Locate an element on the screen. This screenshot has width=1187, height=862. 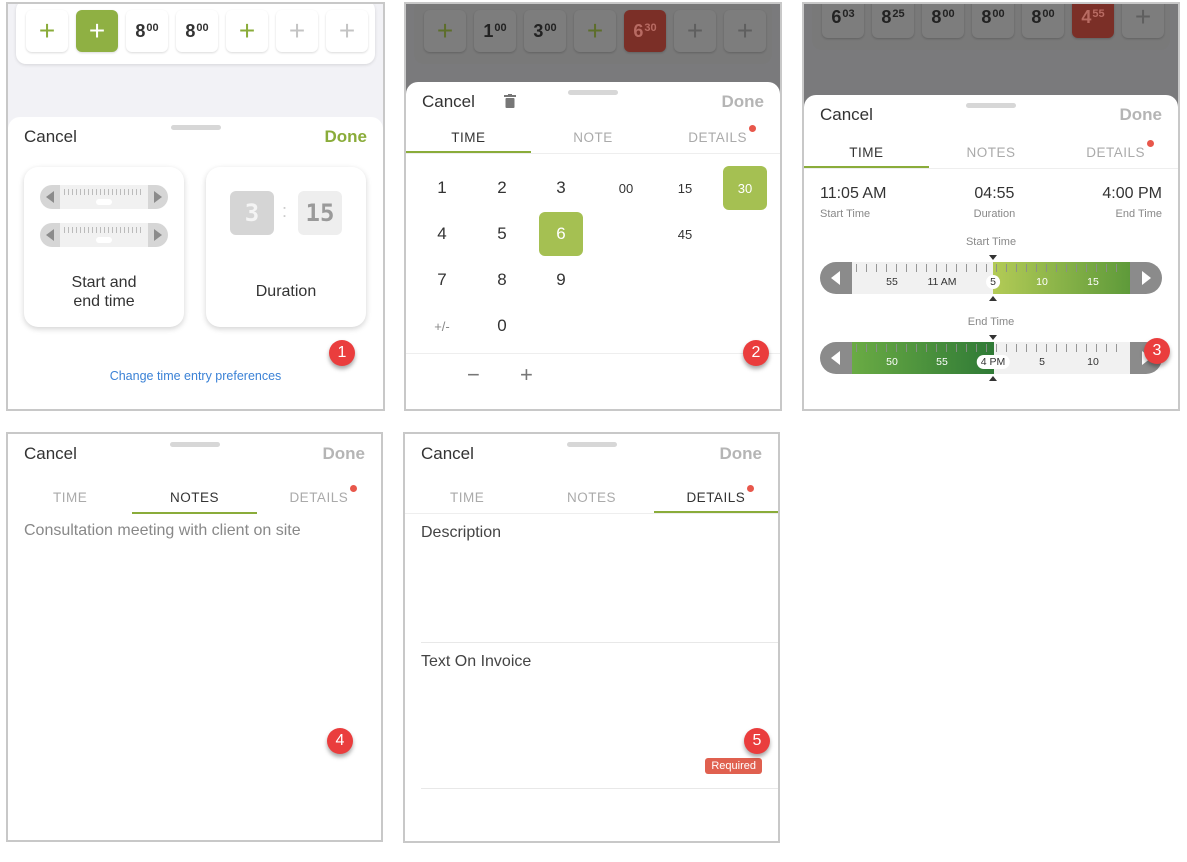
key-7: 7 is located at coordinates (442, 280).